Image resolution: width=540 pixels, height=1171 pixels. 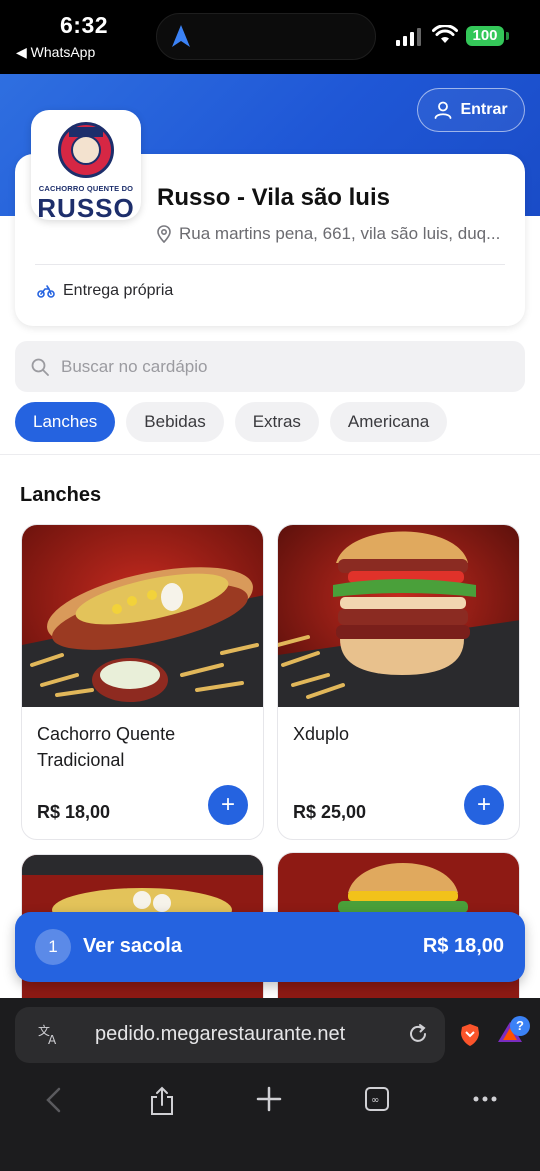 I want to click on map-pin-icon, so click(x=164, y=234).